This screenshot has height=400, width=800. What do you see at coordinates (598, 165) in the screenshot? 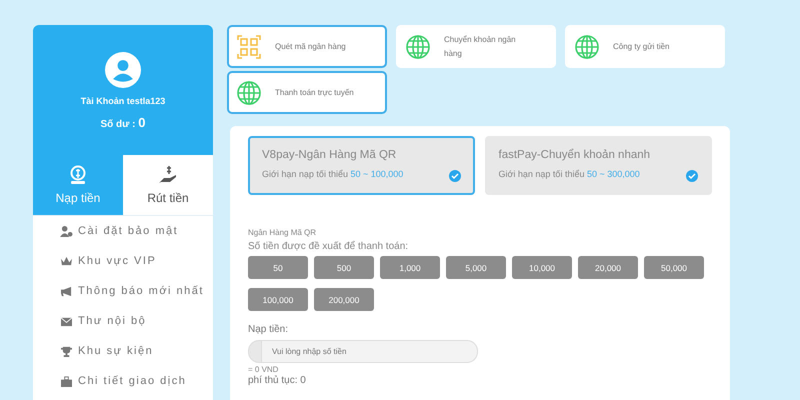
I see `payment-channel-card: fastPay-Chuyển khoản nhanh Giới hạn nạp tối thiểu 50 ~ 300,000` at bounding box center [598, 165].